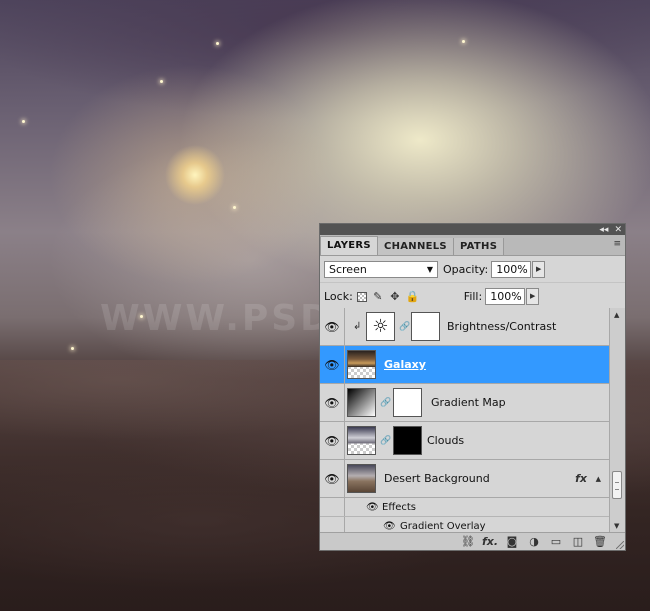 This screenshot has width=650, height=611. Describe the element at coordinates (603, 230) in the screenshot. I see `collapse-panel-icon: ◂◂` at that location.